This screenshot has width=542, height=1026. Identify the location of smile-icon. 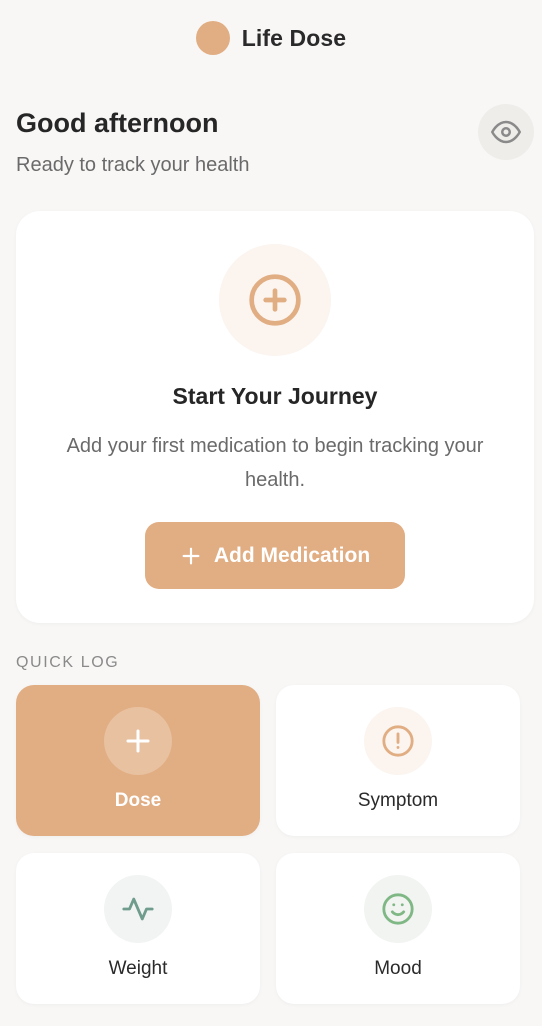
(398, 909).